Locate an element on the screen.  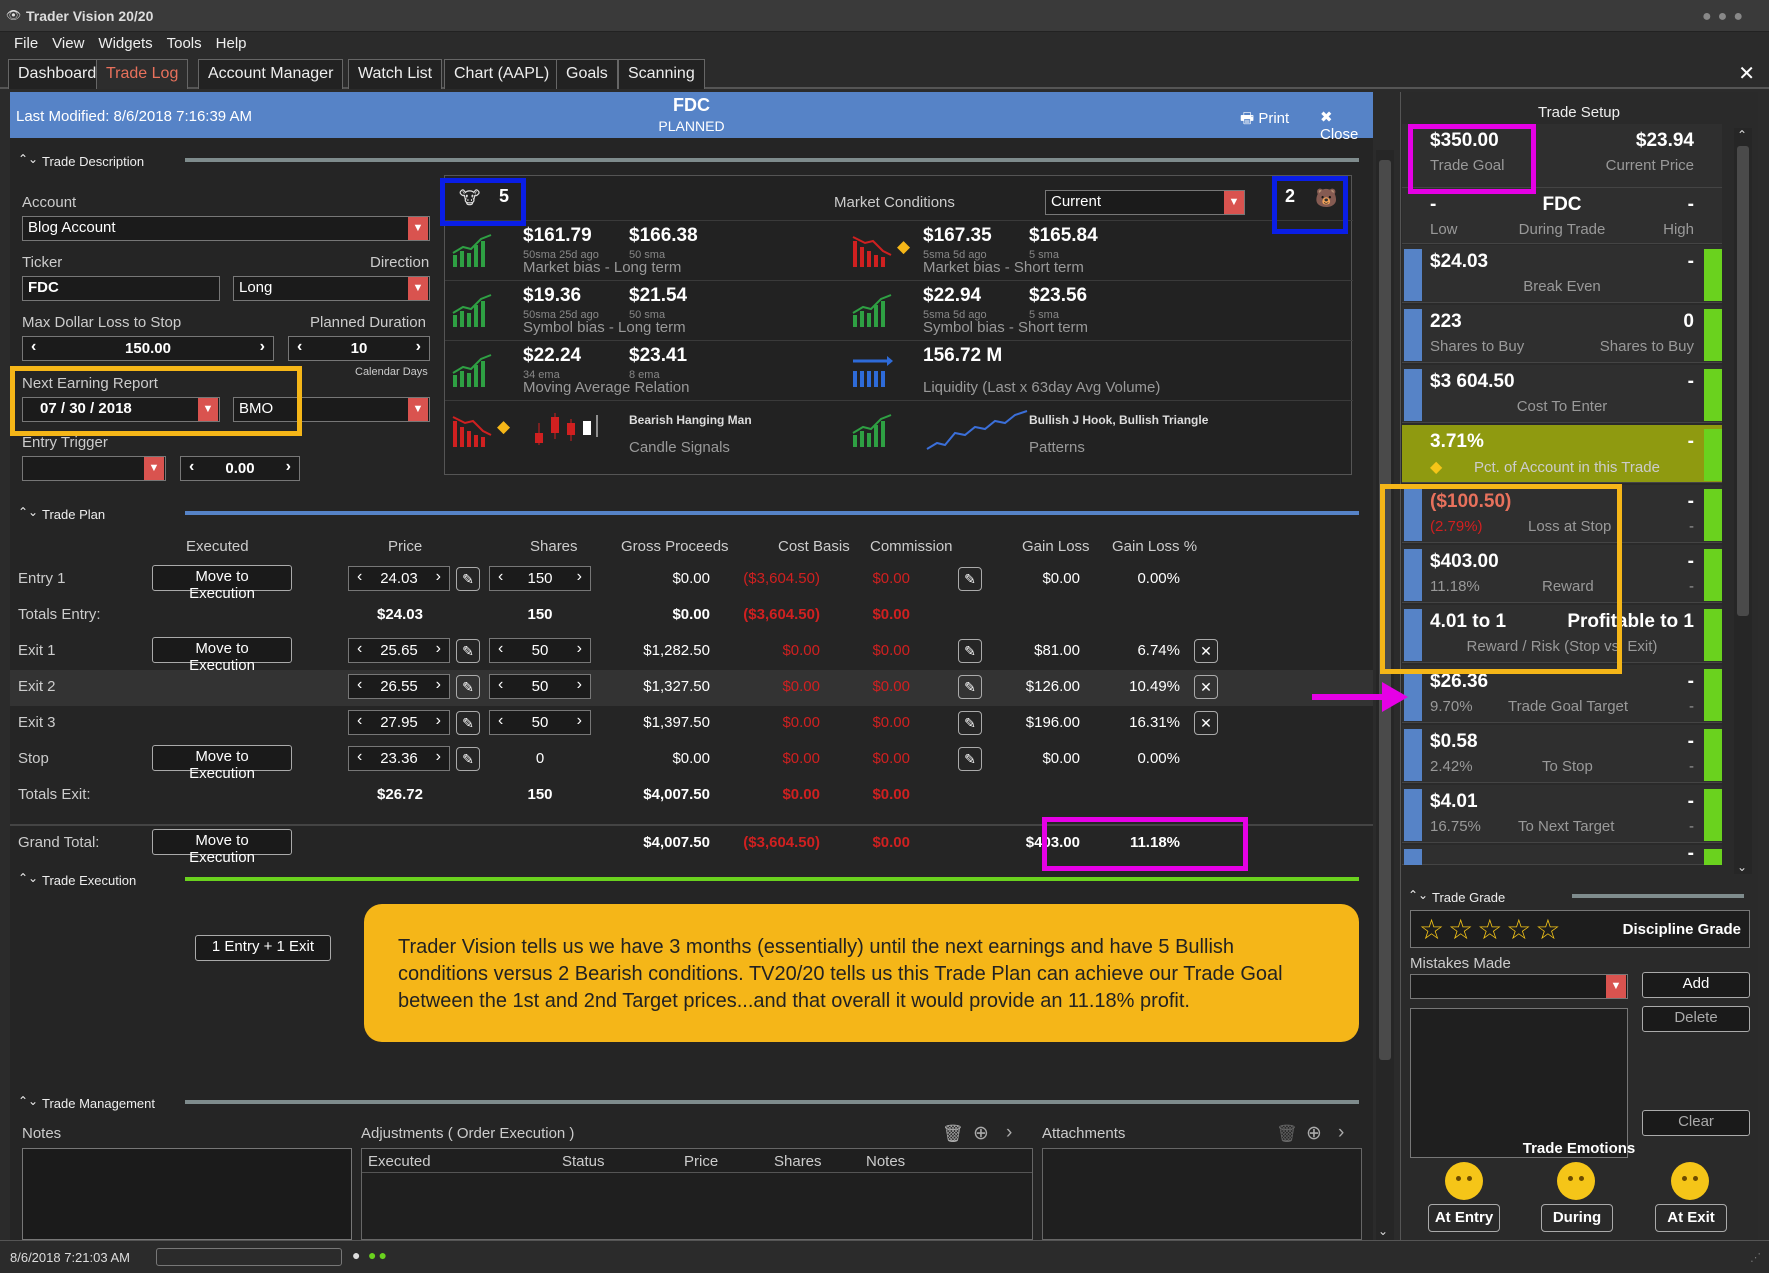
gain-loss-pct: 0.00% is located at coordinates (1158, 578).